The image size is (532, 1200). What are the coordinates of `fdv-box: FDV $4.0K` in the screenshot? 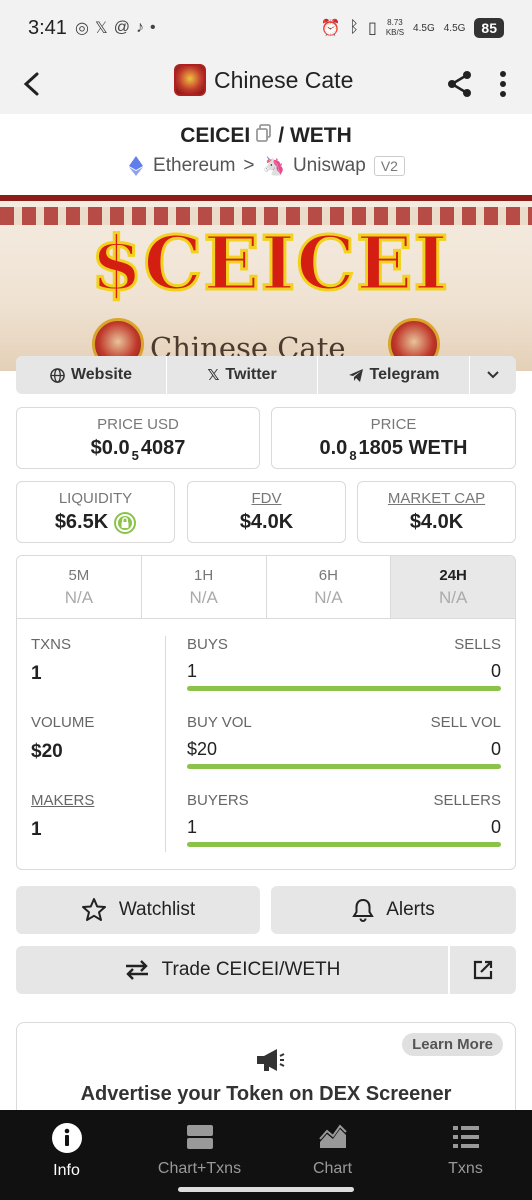 It's located at (266, 512).